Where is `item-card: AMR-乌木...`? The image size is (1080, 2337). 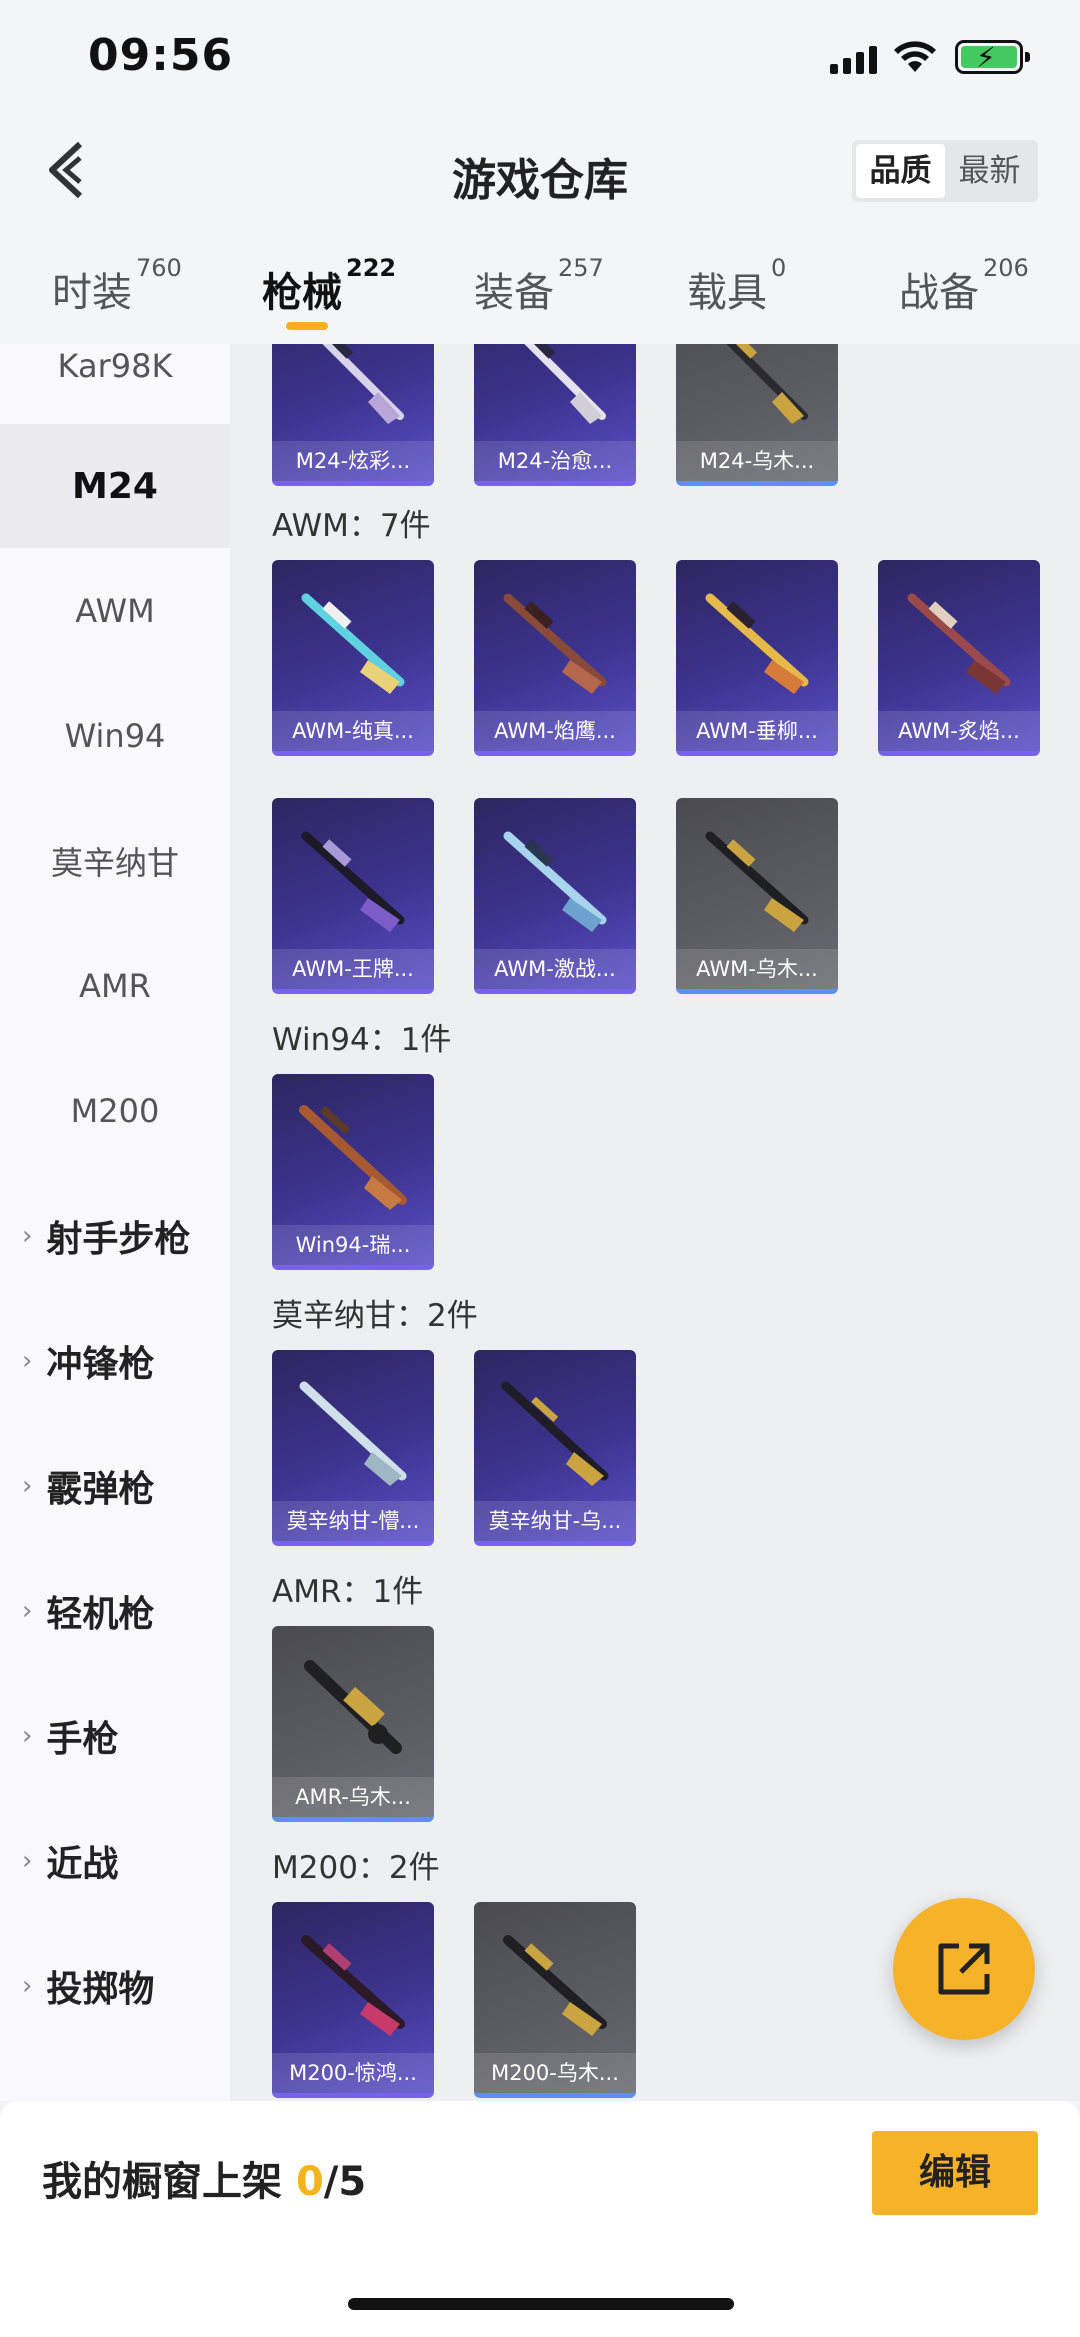
item-card: AMR-乌木... is located at coordinates (353, 1724).